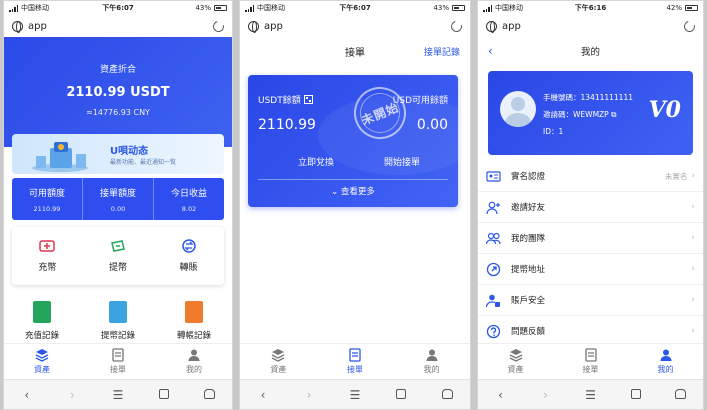 Image resolution: width=707 pixels, height=410 pixels. I want to click on exchange-button: 立即兌換, so click(316, 161).